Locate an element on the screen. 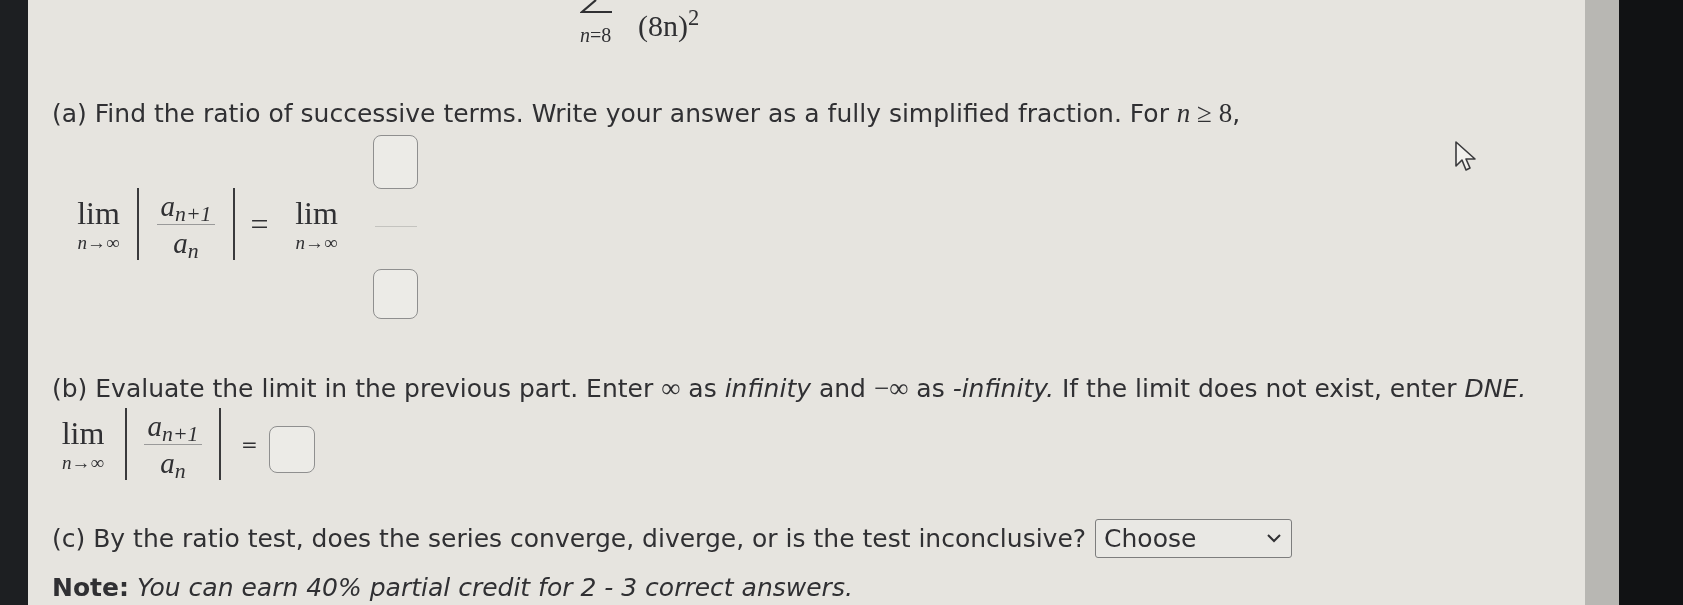 Image resolution: width=1683 pixels, height=605 pixels. series-term: (8n)$^{2}$ is located at coordinates (669, 26).